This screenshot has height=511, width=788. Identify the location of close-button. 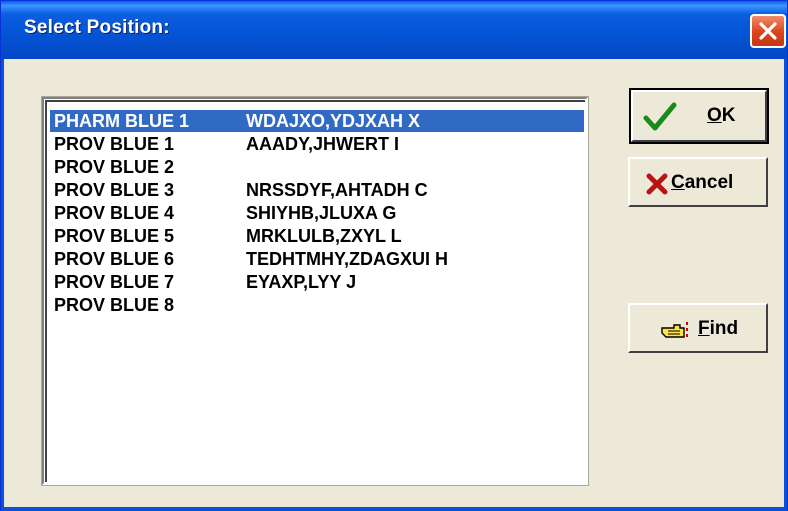
(768, 31).